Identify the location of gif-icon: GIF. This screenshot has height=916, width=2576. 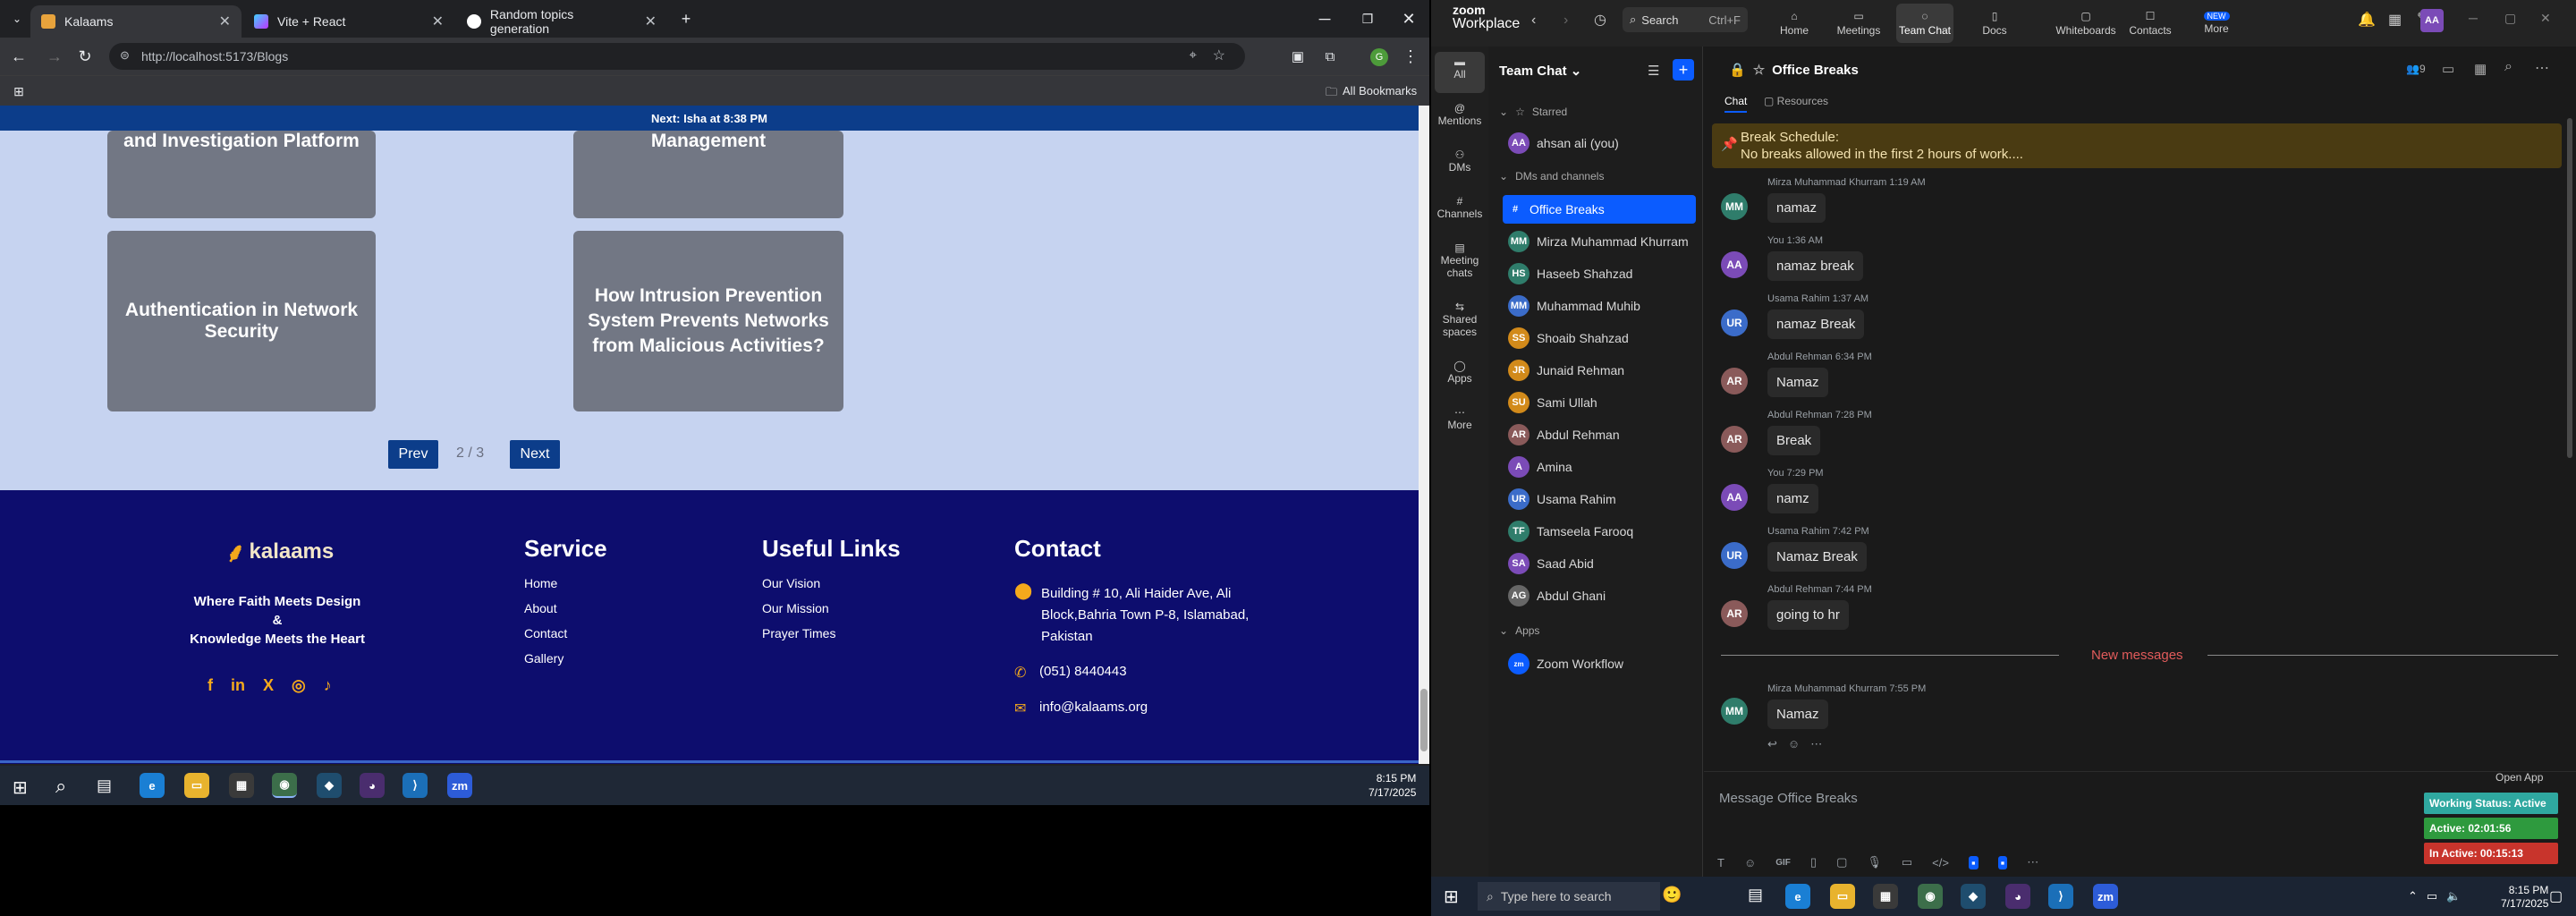
(1783, 863).